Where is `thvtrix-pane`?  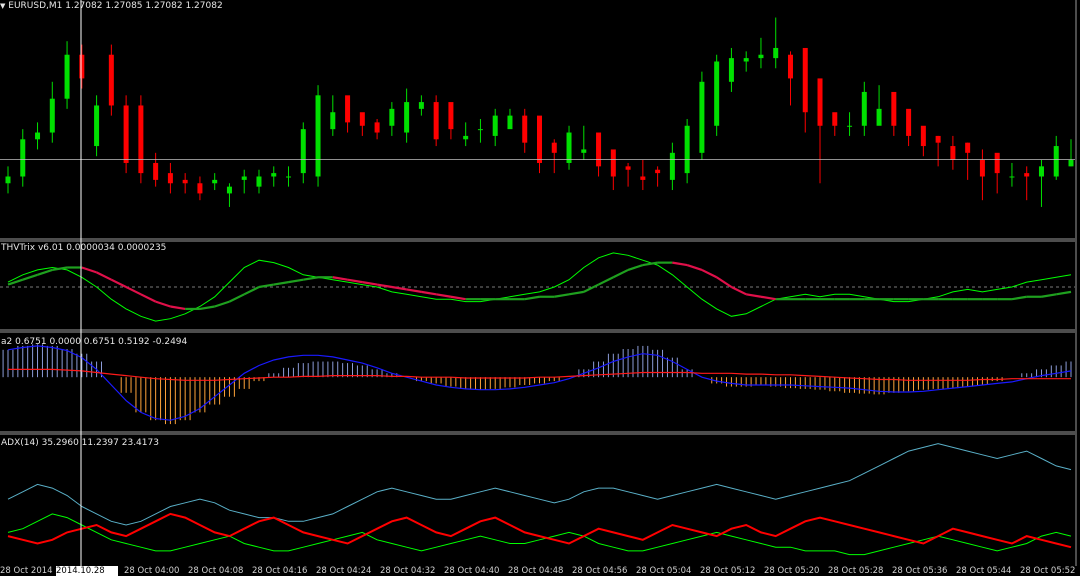 thvtrix-pane is located at coordinates (537, 287).